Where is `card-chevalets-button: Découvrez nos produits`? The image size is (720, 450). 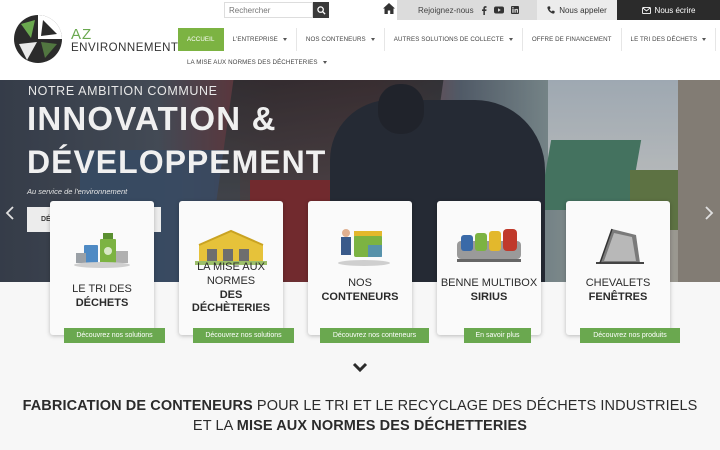
card-chevalets-button: Découvrez nos produits is located at coordinates (630, 335).